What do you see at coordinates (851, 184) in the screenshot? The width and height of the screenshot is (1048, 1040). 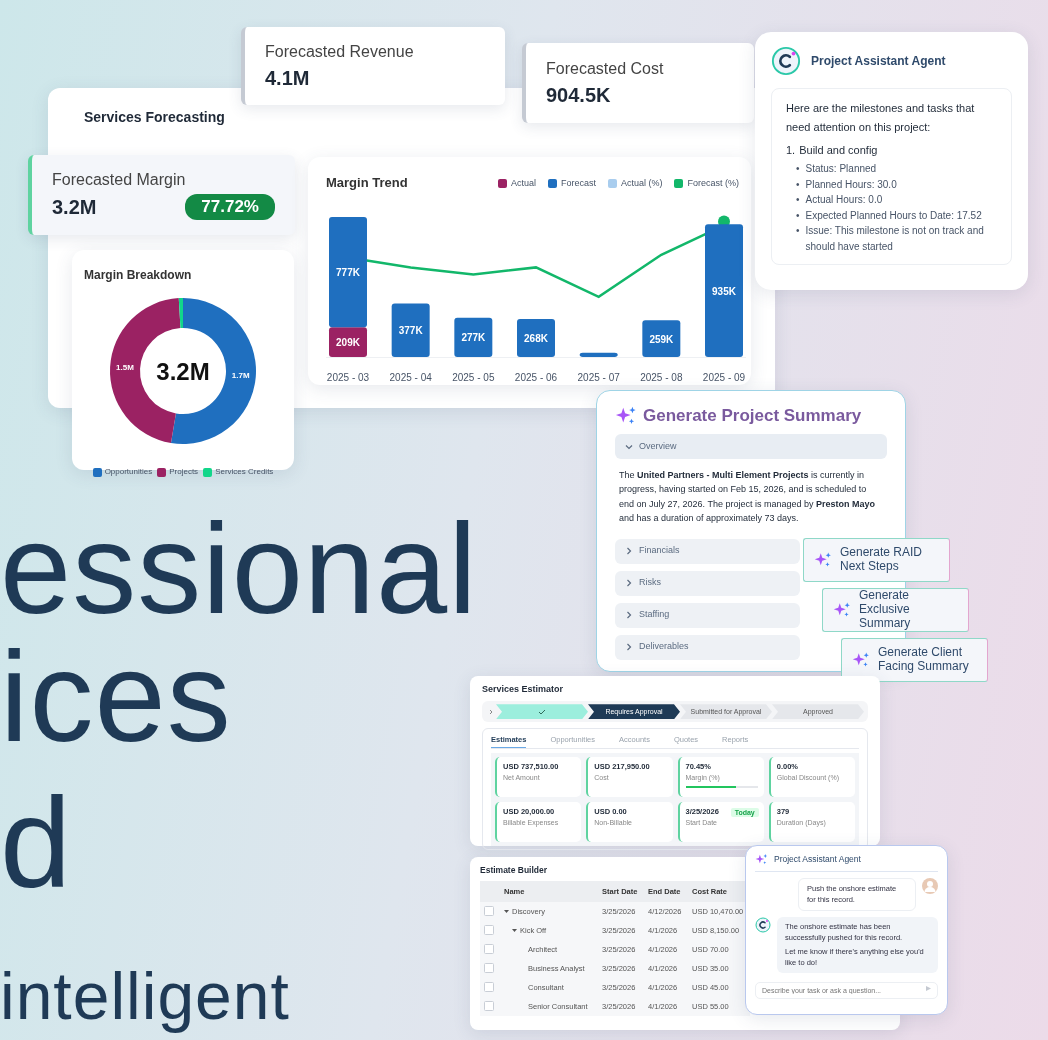 I see `bullet-item: Planned Hours: 30.0` at bounding box center [851, 184].